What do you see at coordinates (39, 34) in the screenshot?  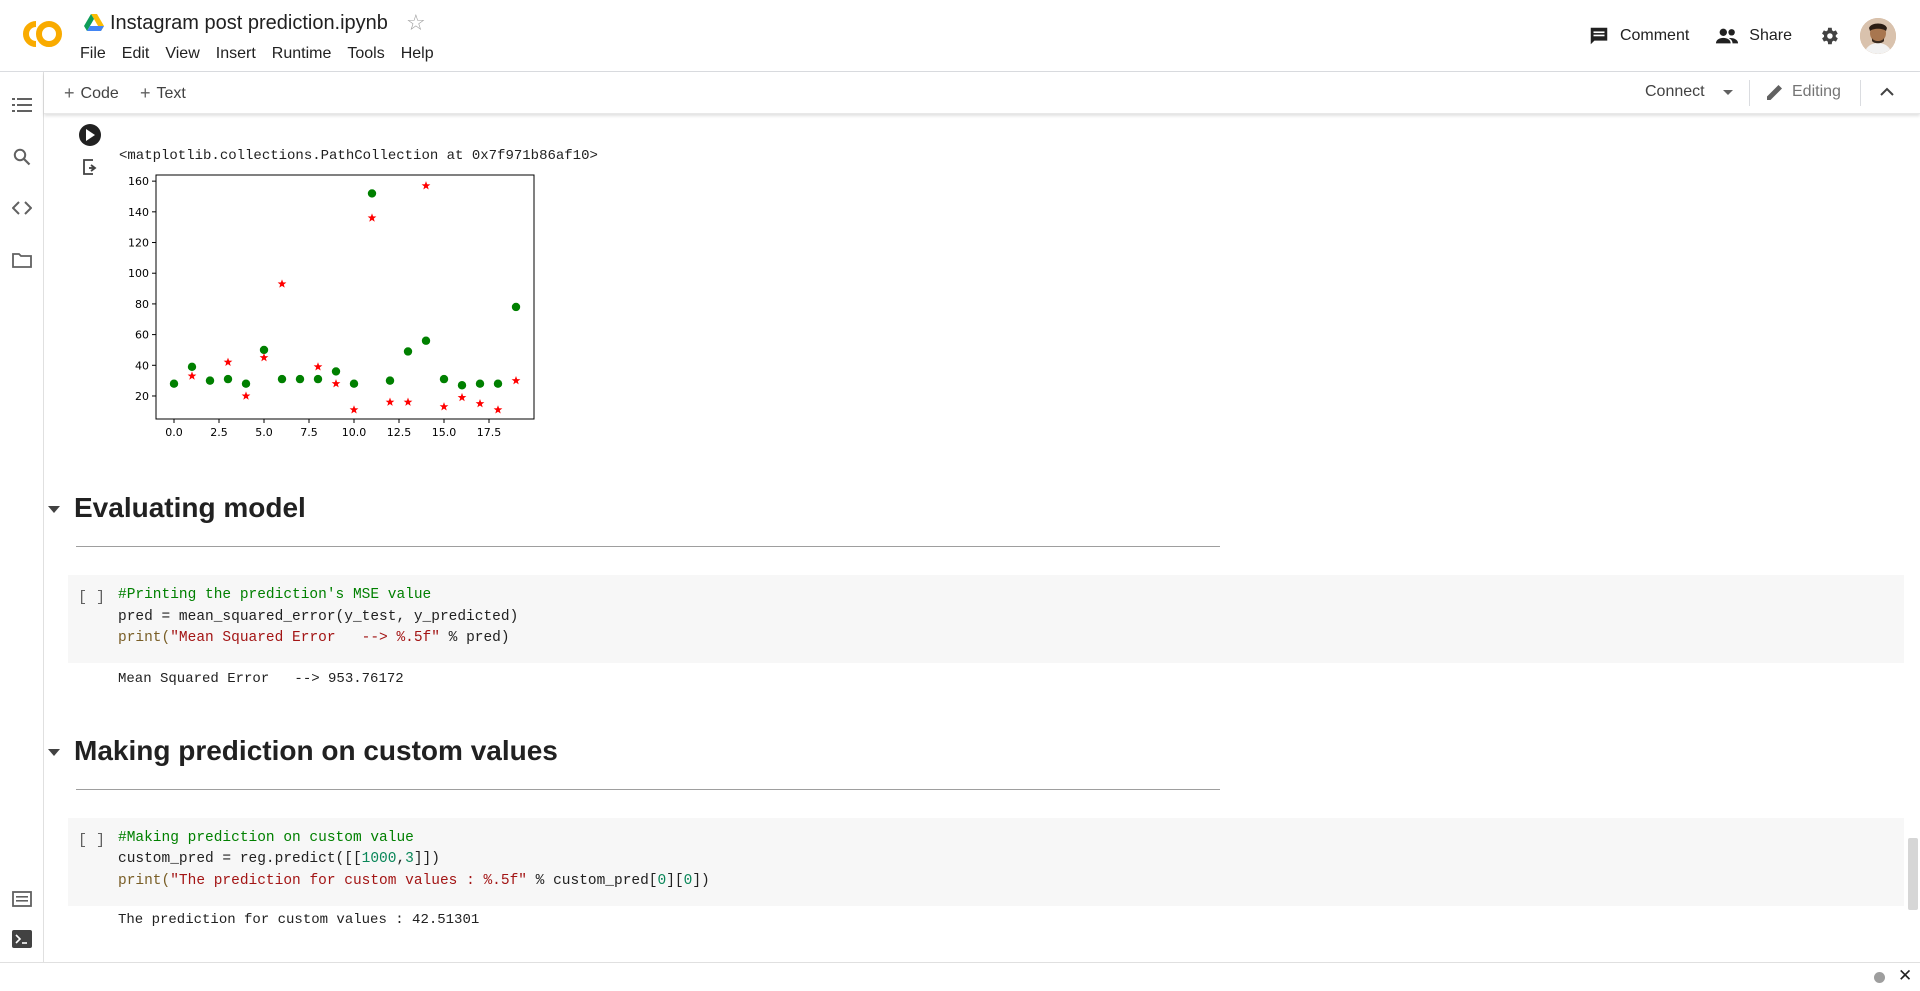 I see `colab-logo` at bounding box center [39, 34].